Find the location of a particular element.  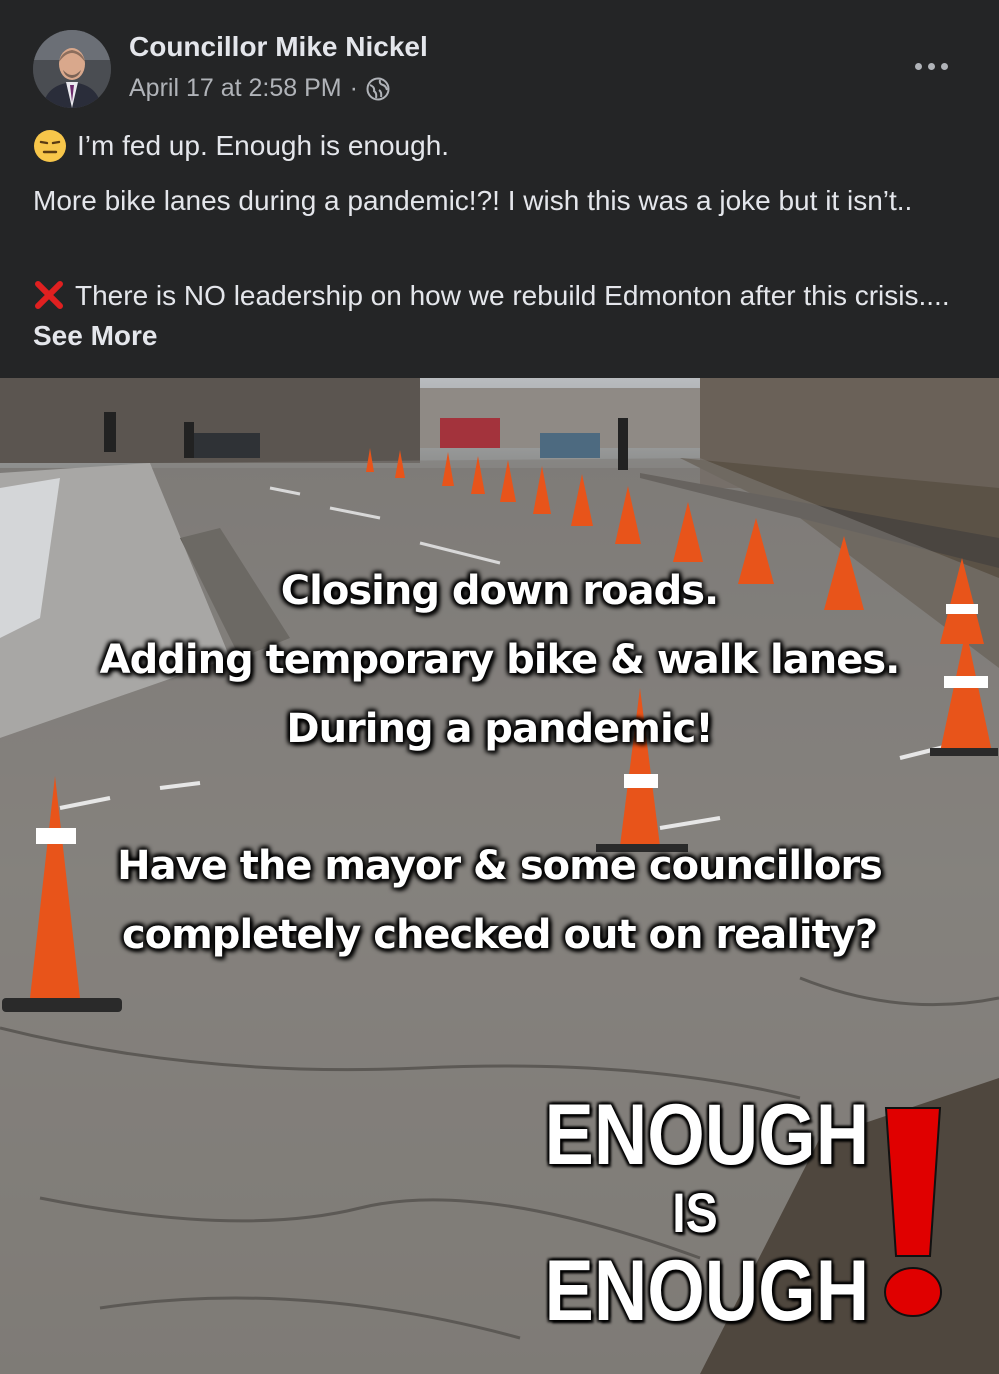

caption-line-2: Adding temporary bike & walk lanes. is located at coordinates (500, 660).